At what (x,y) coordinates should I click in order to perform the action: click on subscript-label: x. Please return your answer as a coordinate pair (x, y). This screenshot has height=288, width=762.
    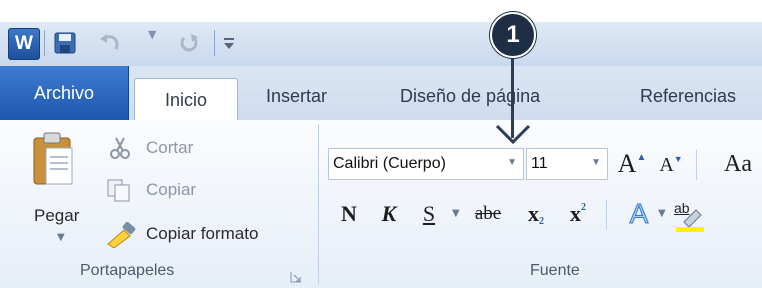
    Looking at the image, I should click on (533, 213).